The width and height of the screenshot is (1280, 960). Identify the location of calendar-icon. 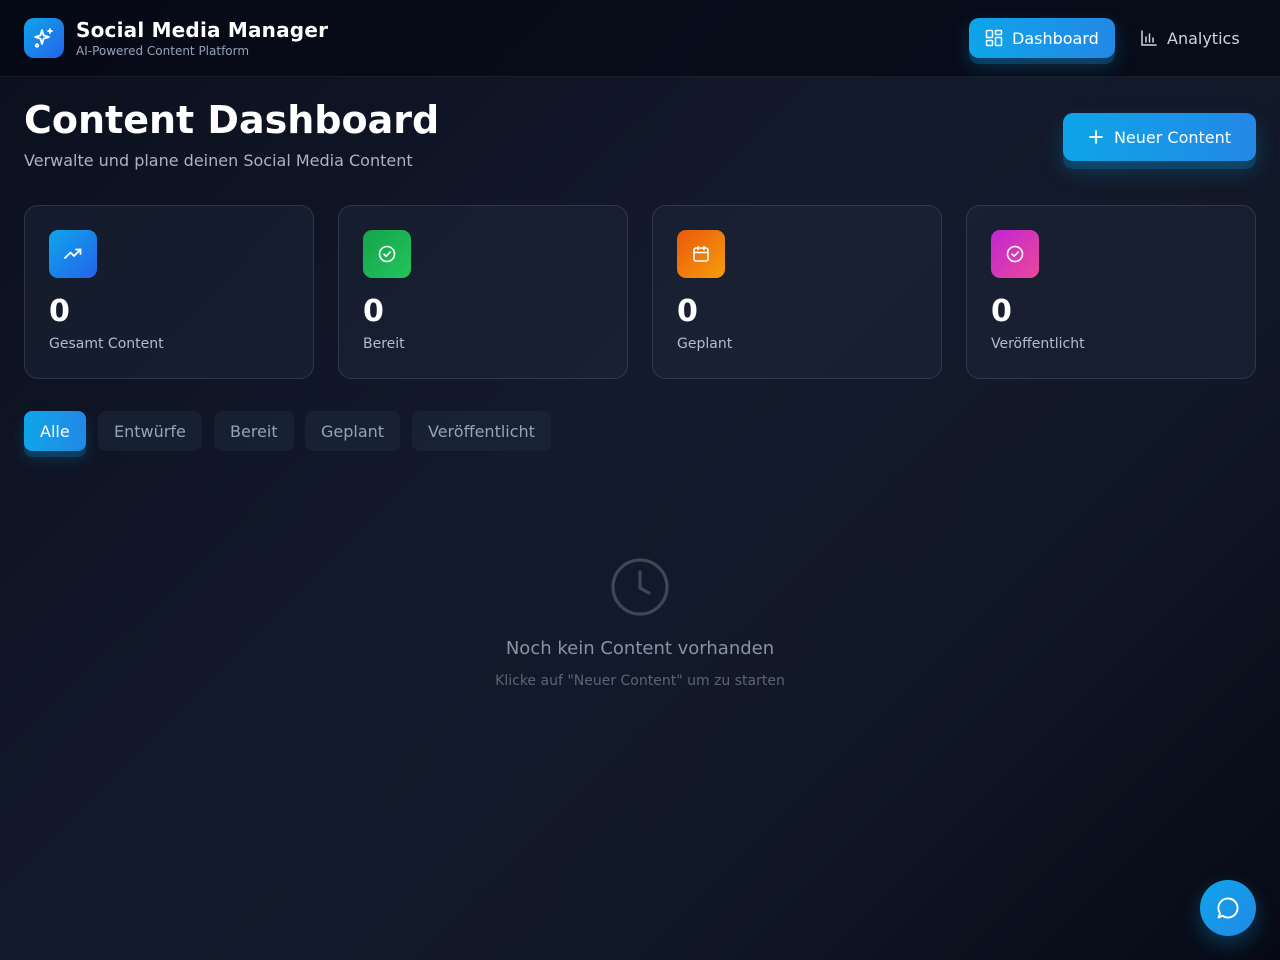
(701, 253).